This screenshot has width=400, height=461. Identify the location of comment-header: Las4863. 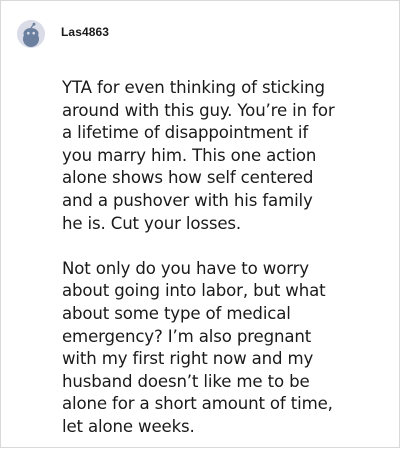
(63, 34).